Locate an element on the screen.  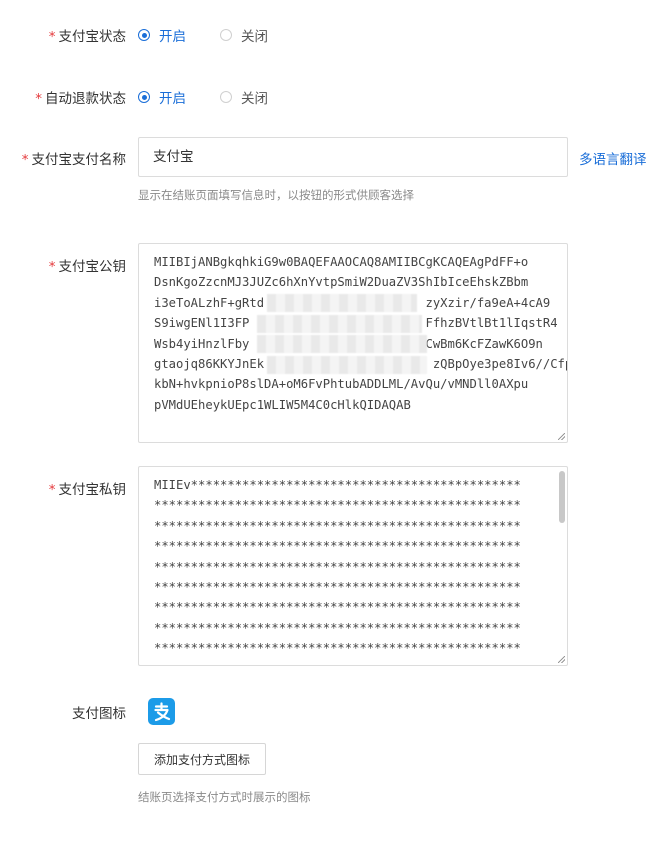
alipay-status-label: * 支付宝状态 is located at coordinates (87, 37).